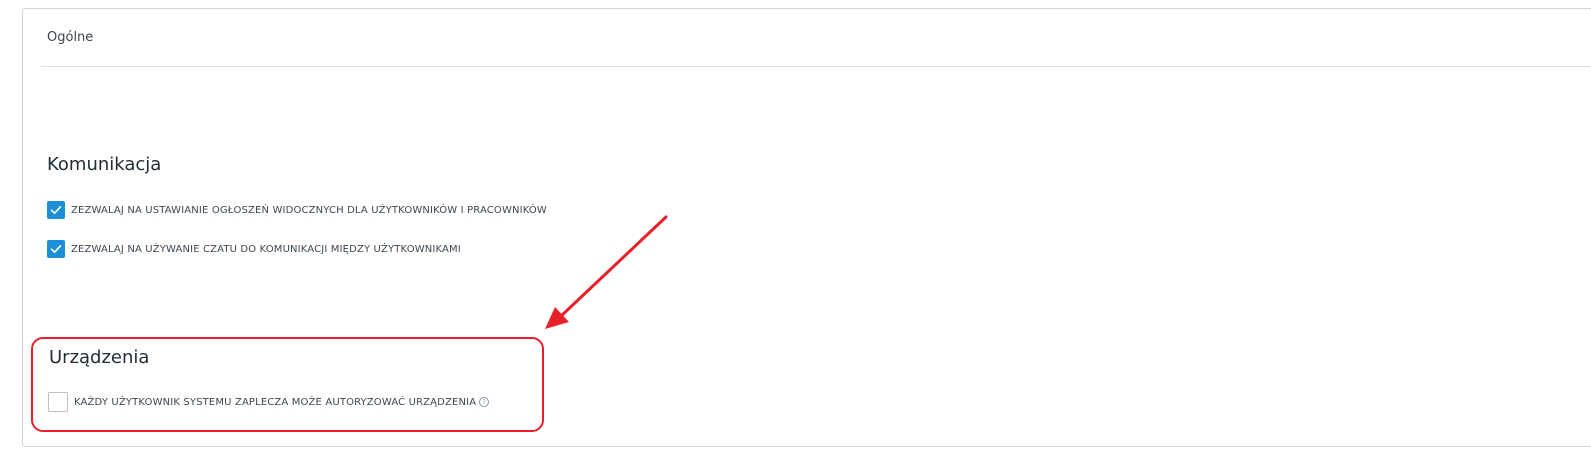  What do you see at coordinates (816, 66) in the screenshot?
I see `header-divider` at bounding box center [816, 66].